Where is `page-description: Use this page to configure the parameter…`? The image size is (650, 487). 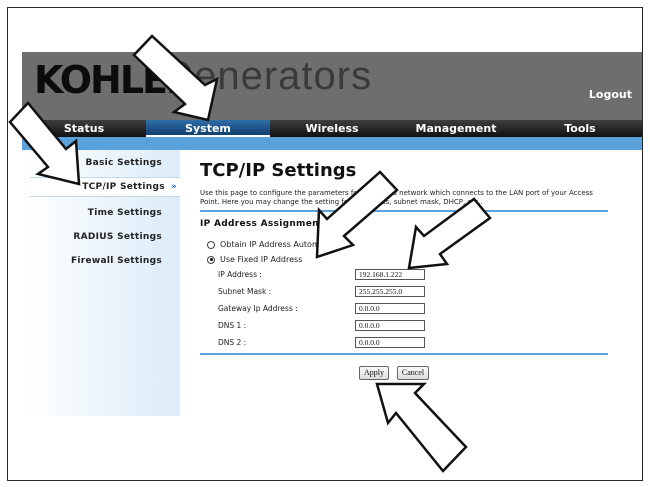
page-description: Use this page to configure the parameter… is located at coordinates (396, 197).